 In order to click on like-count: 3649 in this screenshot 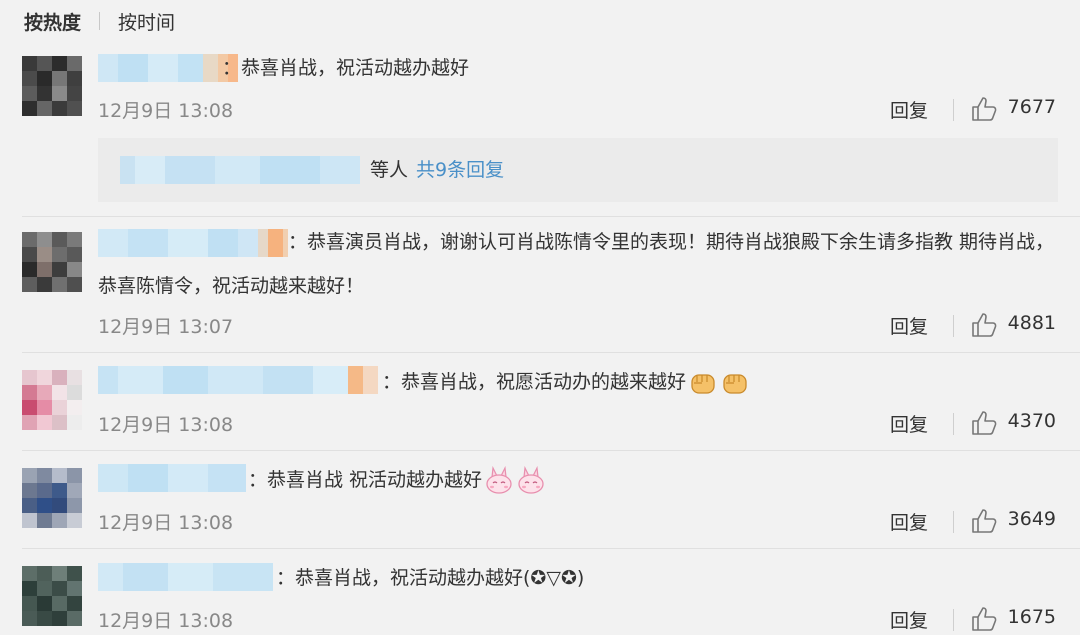, I will do `click(1031, 519)`.